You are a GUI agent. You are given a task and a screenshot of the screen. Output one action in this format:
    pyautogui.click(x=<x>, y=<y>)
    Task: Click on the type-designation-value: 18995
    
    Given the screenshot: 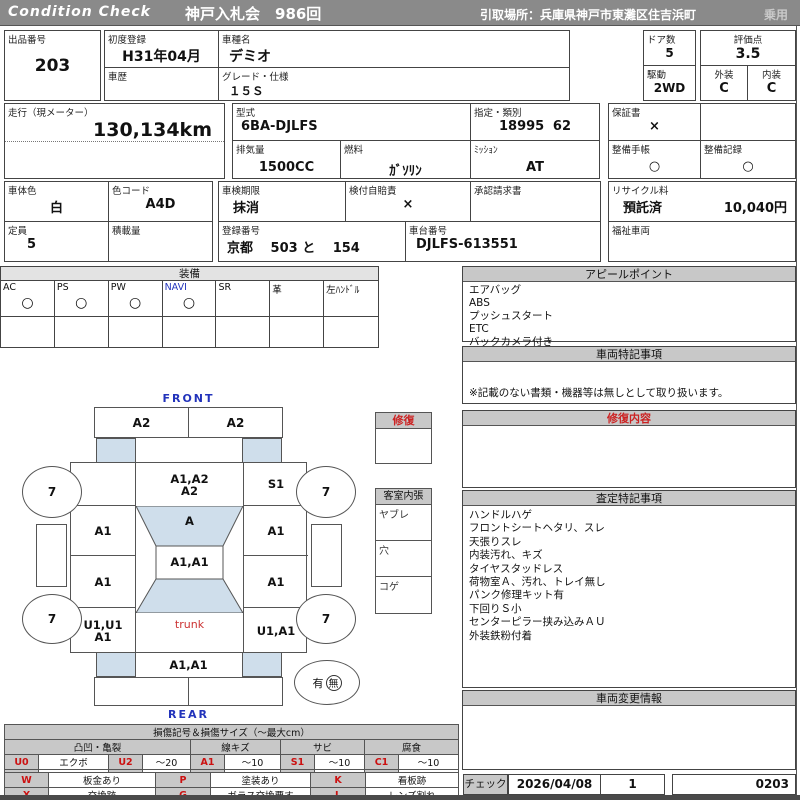 What is the action you would take?
    pyautogui.click(x=522, y=126)
    